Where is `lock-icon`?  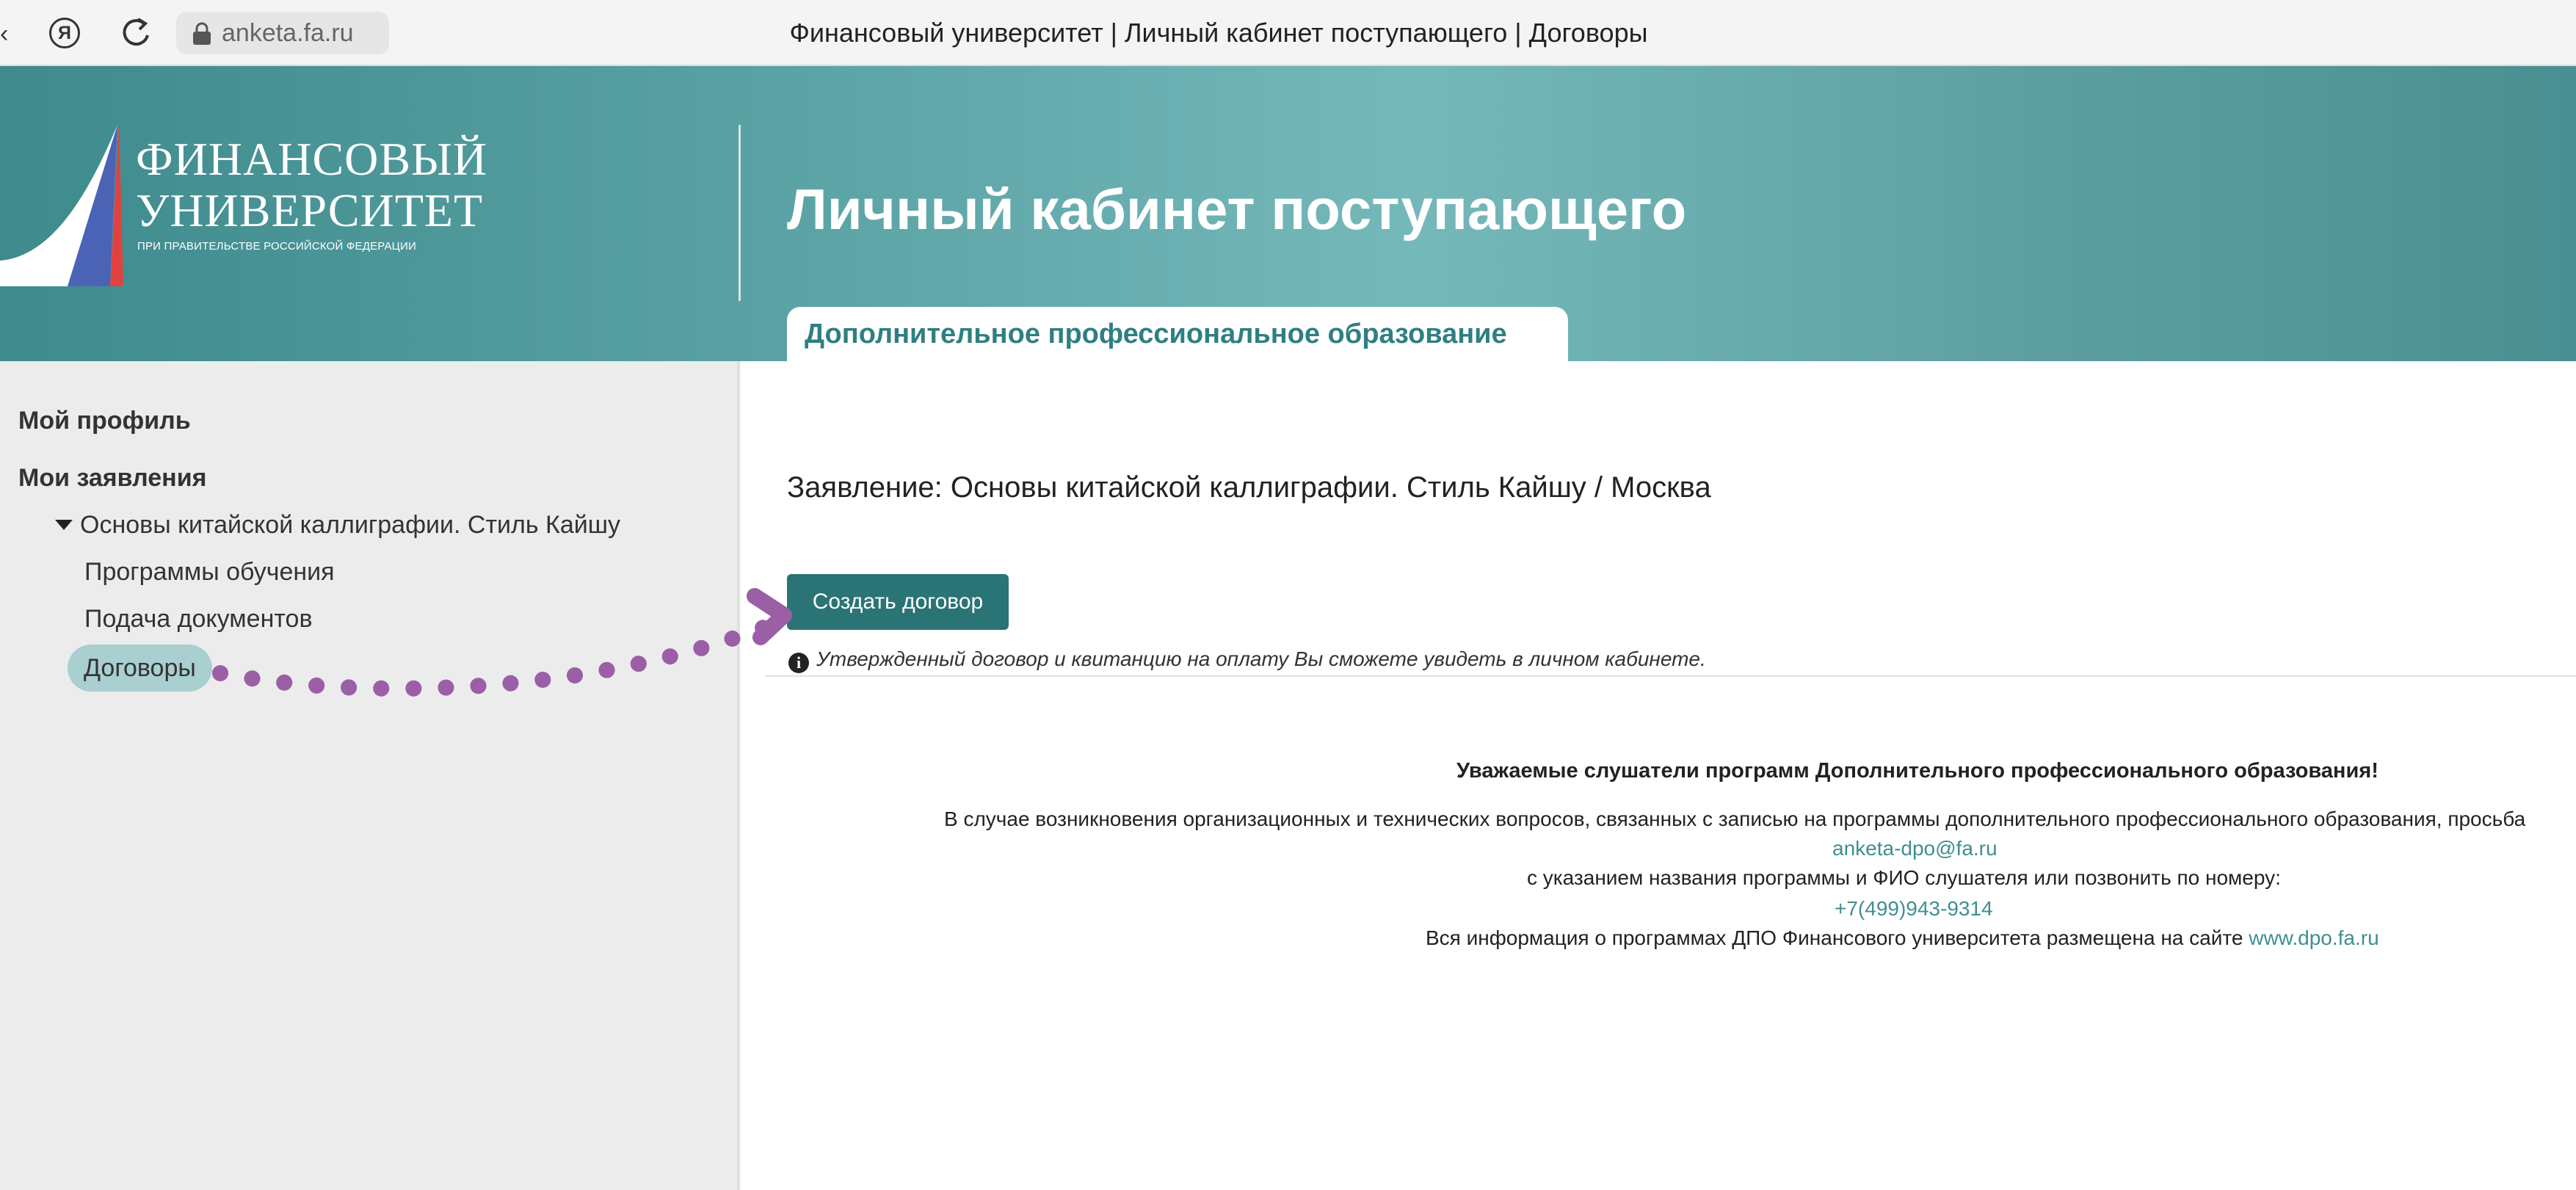 lock-icon is located at coordinates (202, 33).